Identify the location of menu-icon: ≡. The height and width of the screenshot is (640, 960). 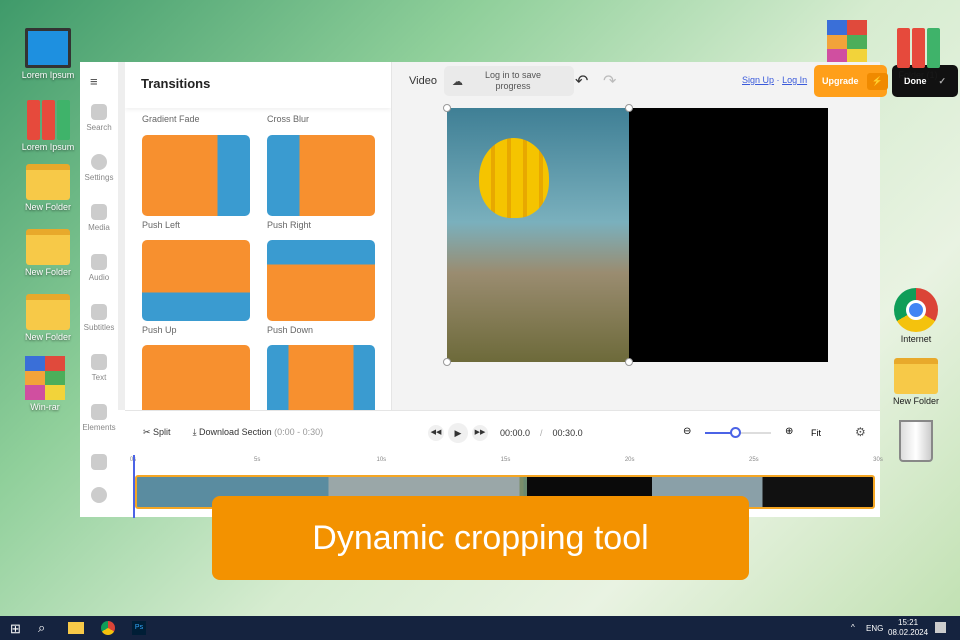
(94, 81).